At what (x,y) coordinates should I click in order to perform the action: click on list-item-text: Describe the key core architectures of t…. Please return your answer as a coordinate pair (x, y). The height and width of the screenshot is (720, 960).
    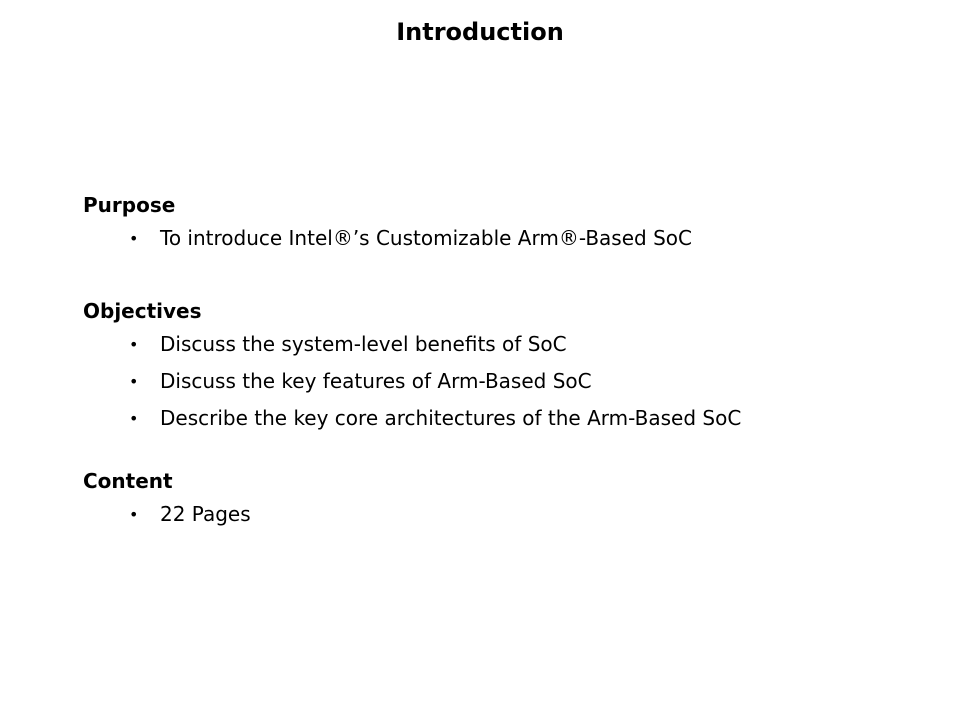
    Looking at the image, I should click on (451, 418).